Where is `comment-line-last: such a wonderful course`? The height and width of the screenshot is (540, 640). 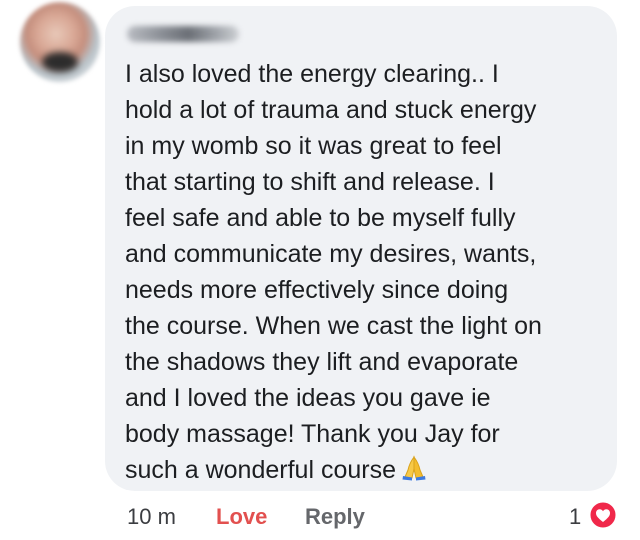
comment-line-last: such a wonderful course is located at coordinates (365, 470).